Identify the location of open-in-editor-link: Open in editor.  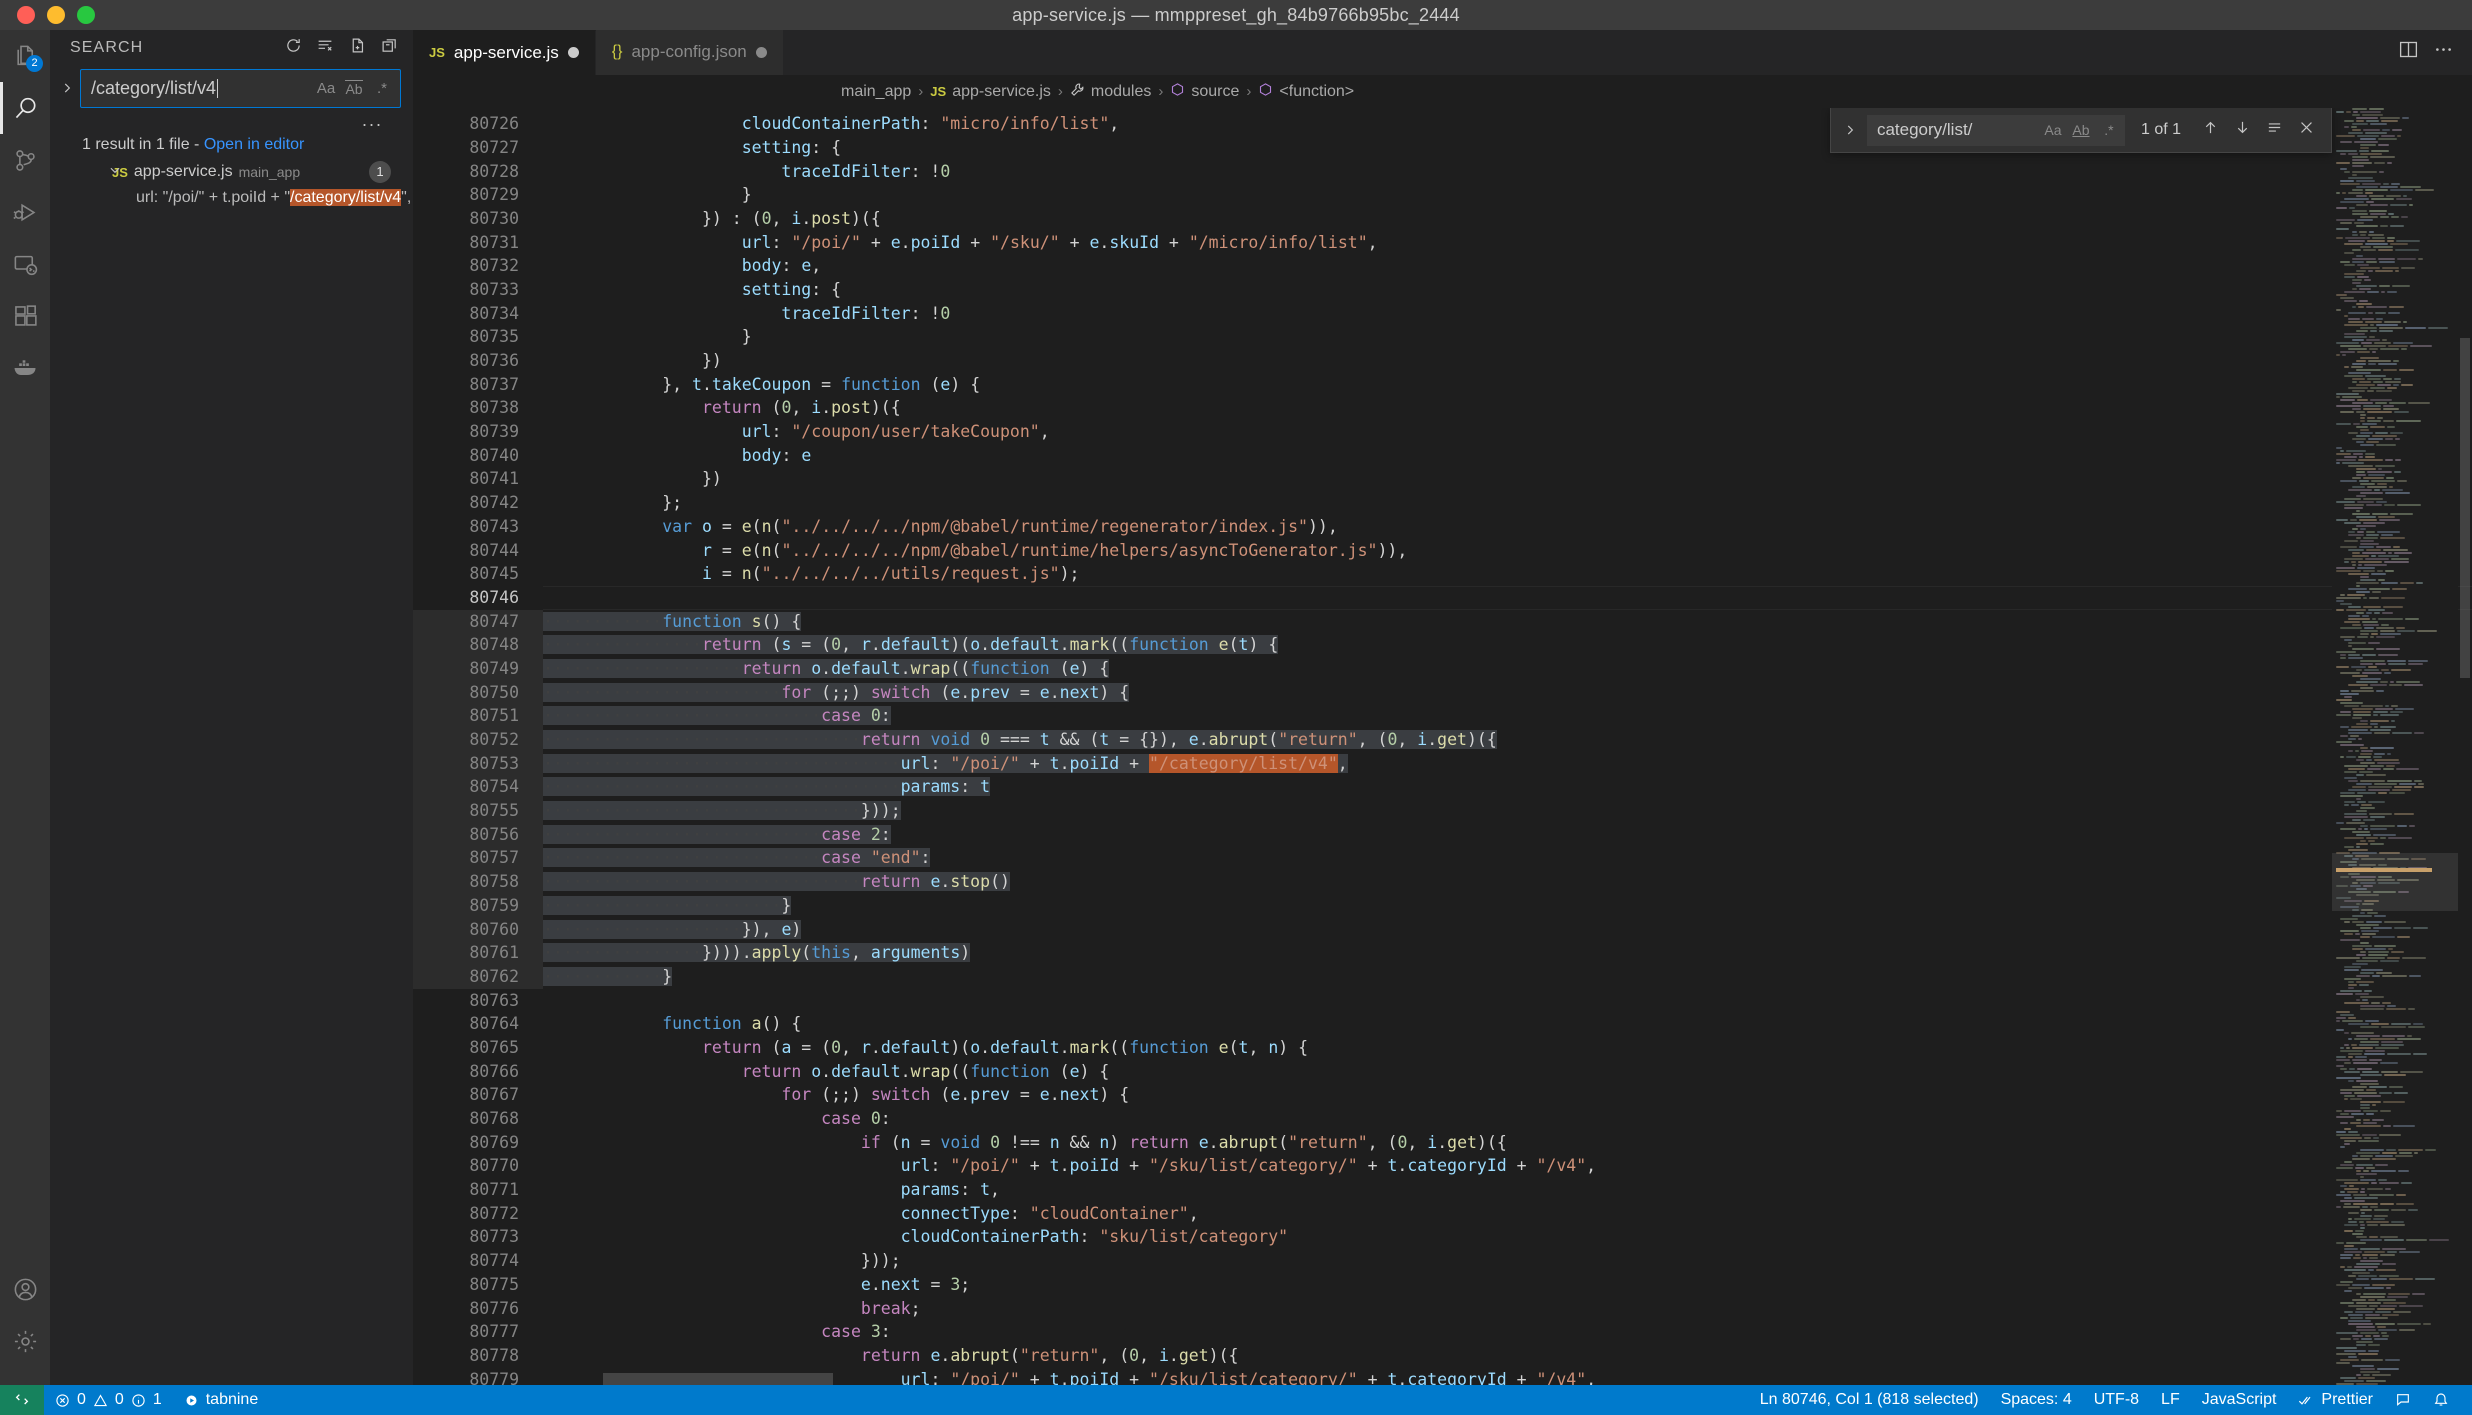
(254, 144).